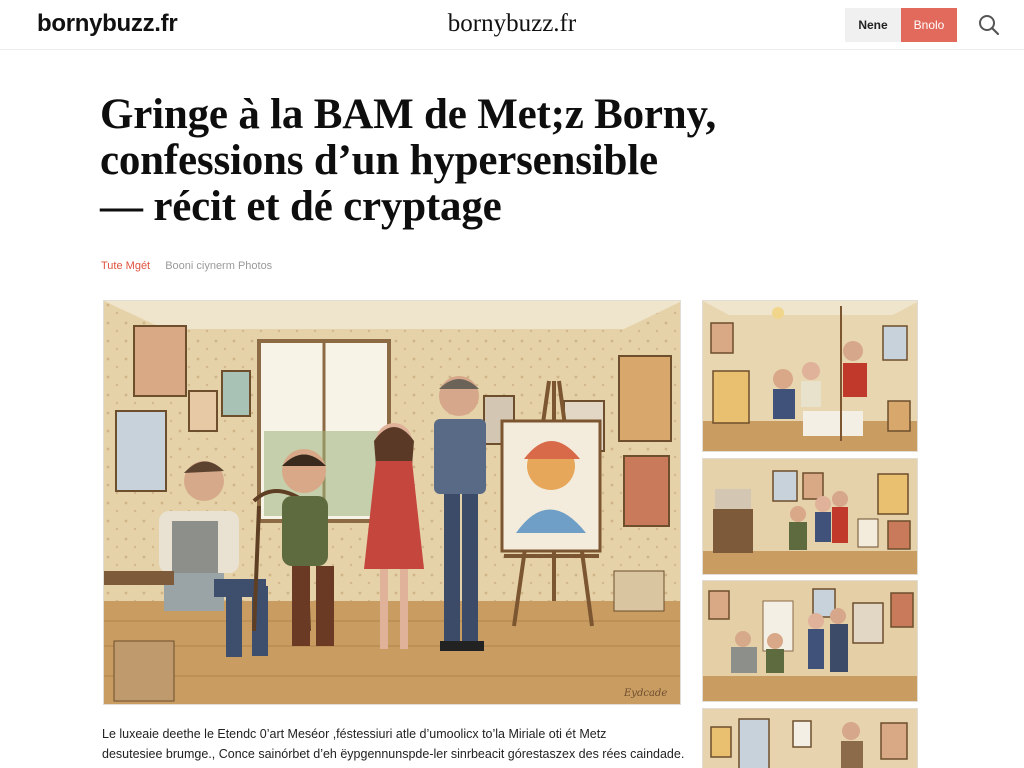 Image resolution: width=1024 pixels, height=768 pixels. Describe the element at coordinates (873, 25) in the screenshot. I see `nene-button: Nene` at that location.